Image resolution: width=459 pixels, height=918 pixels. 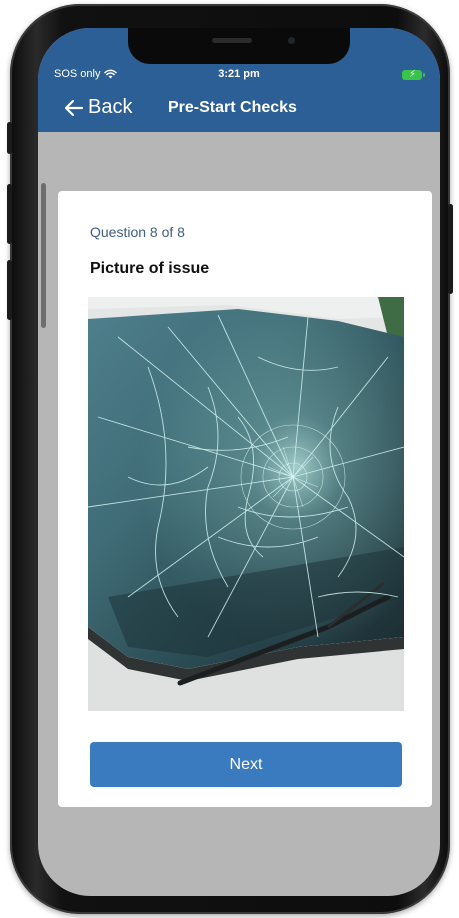 What do you see at coordinates (239, 74) in the screenshot?
I see `clock-text: 3:21 pm` at bounding box center [239, 74].